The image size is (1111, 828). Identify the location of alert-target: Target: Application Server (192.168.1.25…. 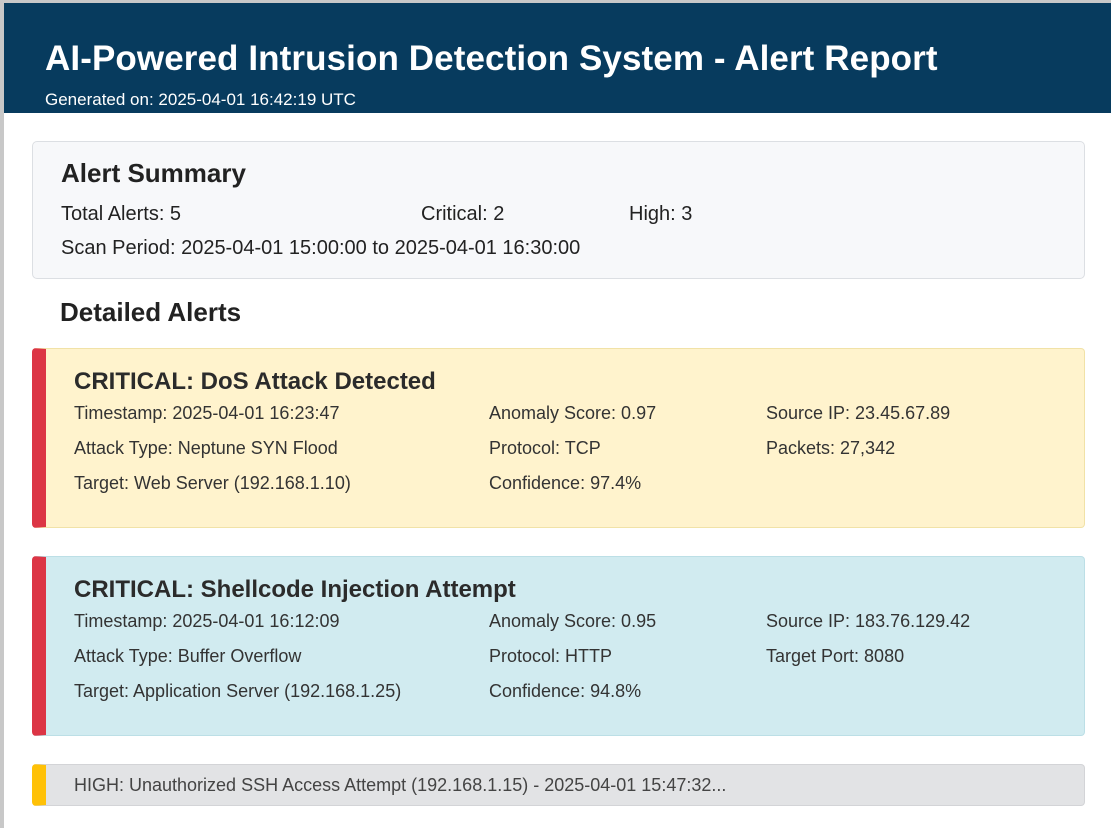
(238, 691).